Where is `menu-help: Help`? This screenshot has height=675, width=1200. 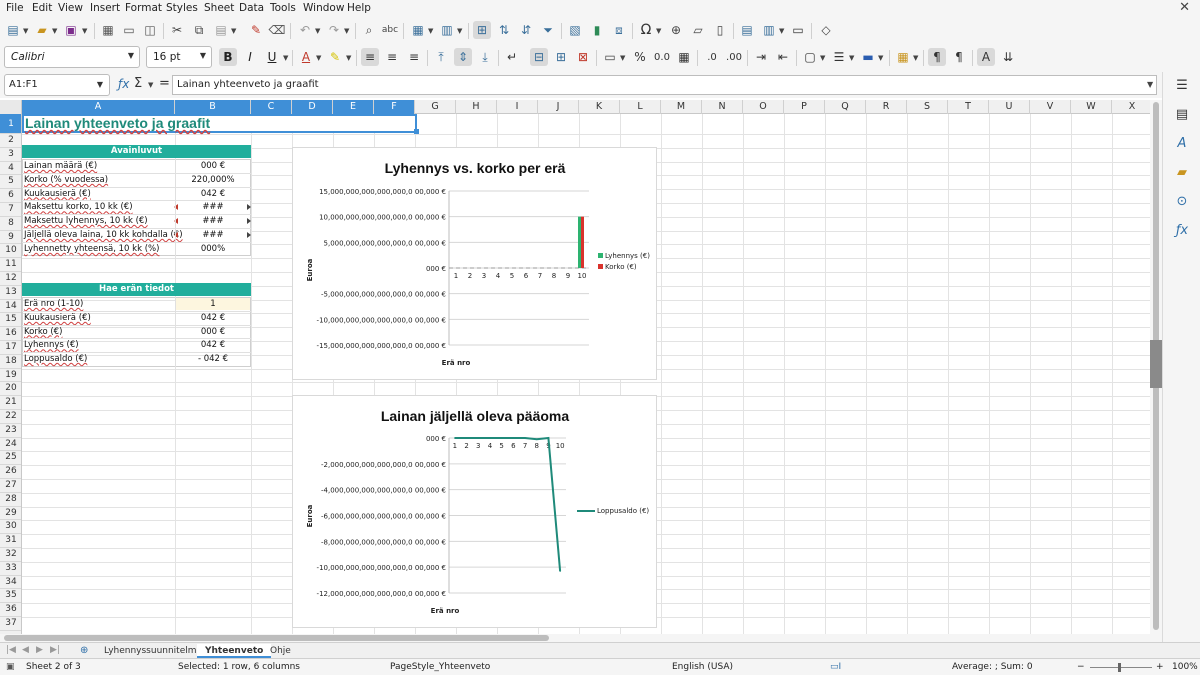
menu-help: Help is located at coordinates (359, 8).